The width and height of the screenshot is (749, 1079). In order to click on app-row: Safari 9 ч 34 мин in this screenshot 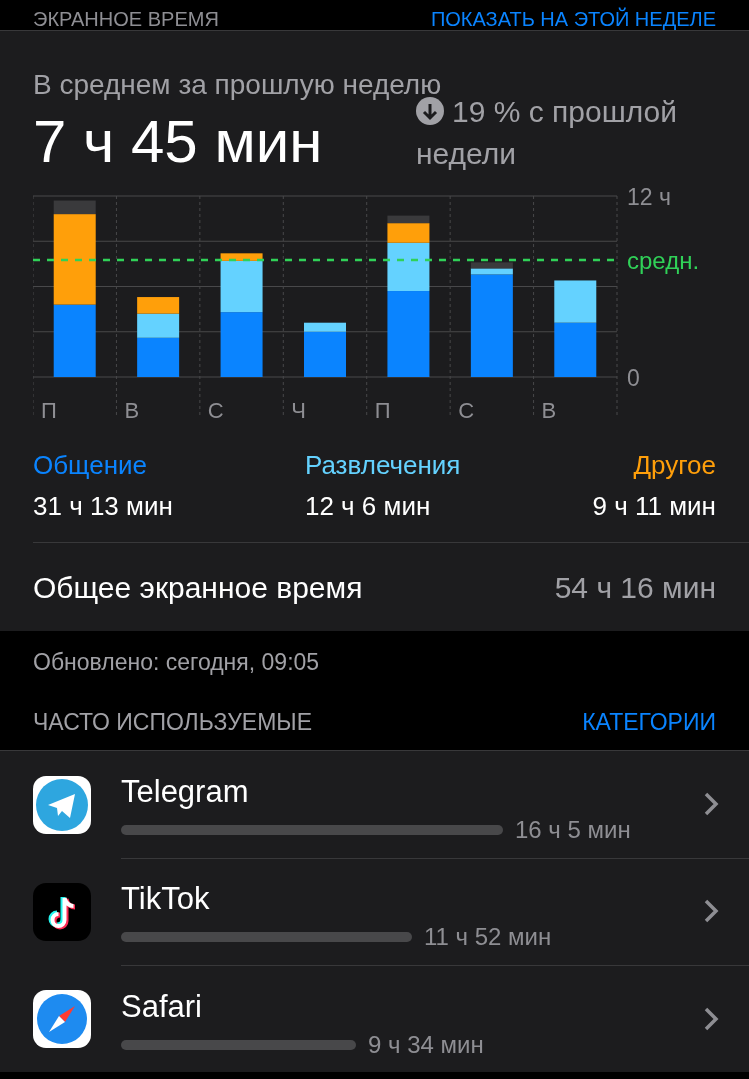, I will do `click(435, 1018)`.